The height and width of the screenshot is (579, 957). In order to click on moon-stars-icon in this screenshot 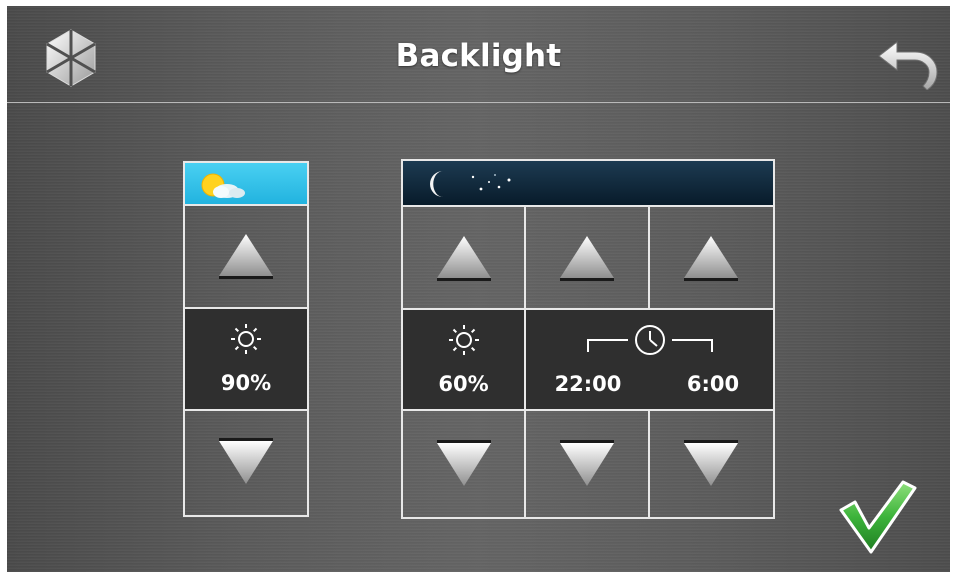, I will do `click(470, 184)`.